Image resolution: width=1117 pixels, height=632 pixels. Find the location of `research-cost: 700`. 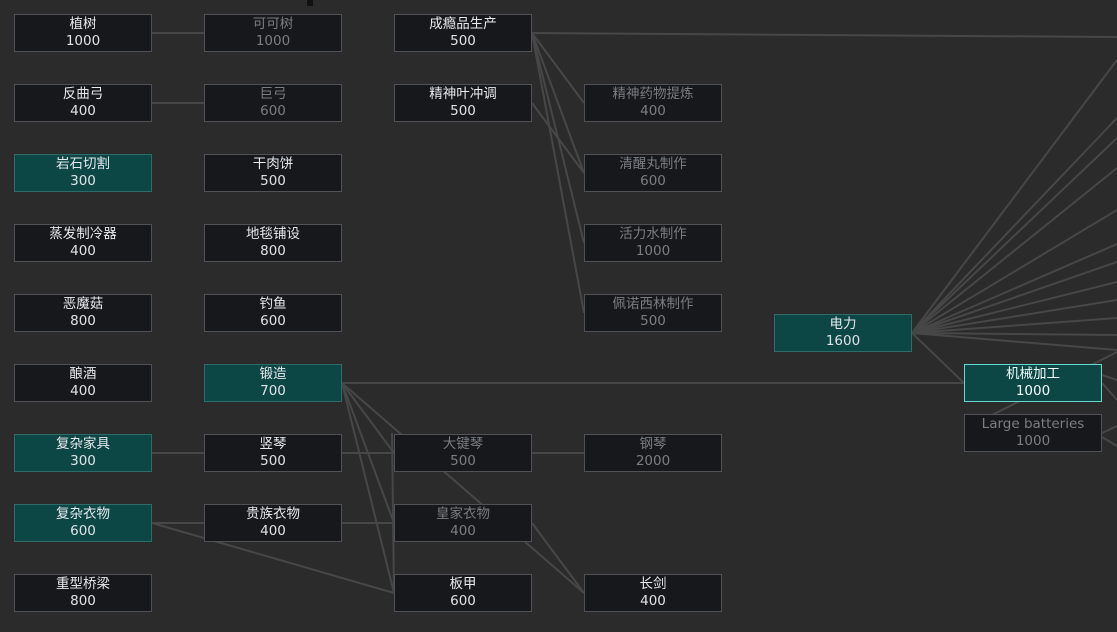

research-cost: 700 is located at coordinates (273, 391).